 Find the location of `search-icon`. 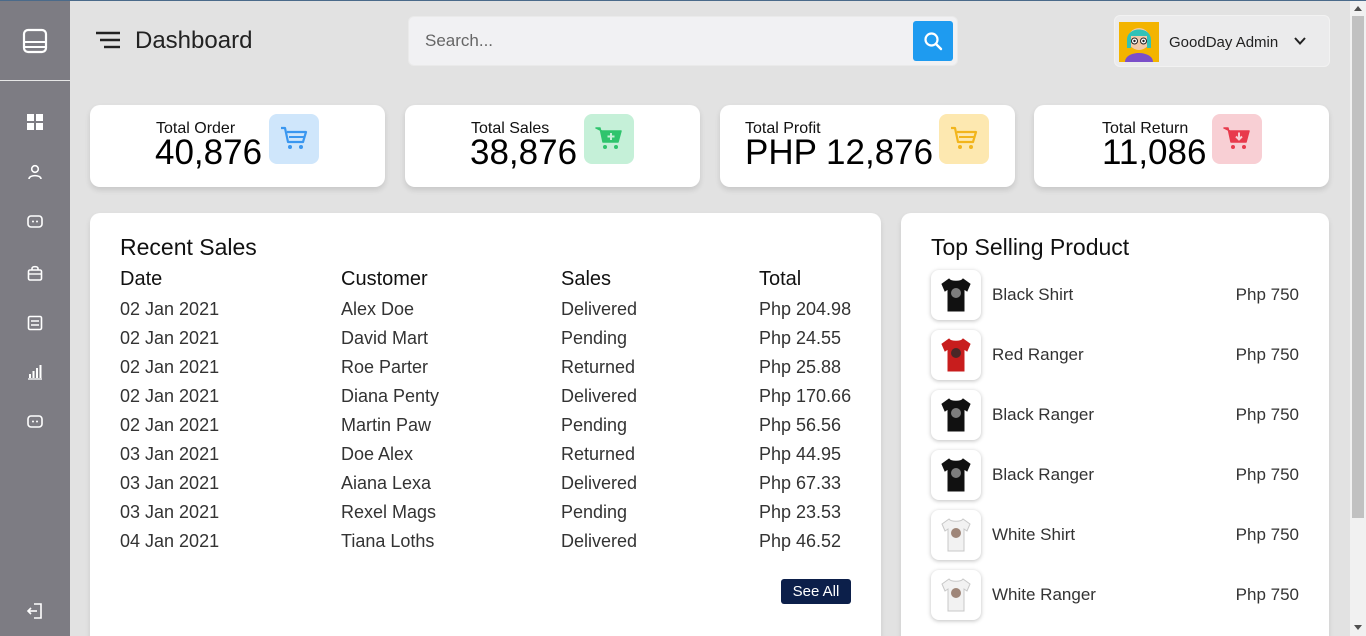

search-icon is located at coordinates (933, 41).